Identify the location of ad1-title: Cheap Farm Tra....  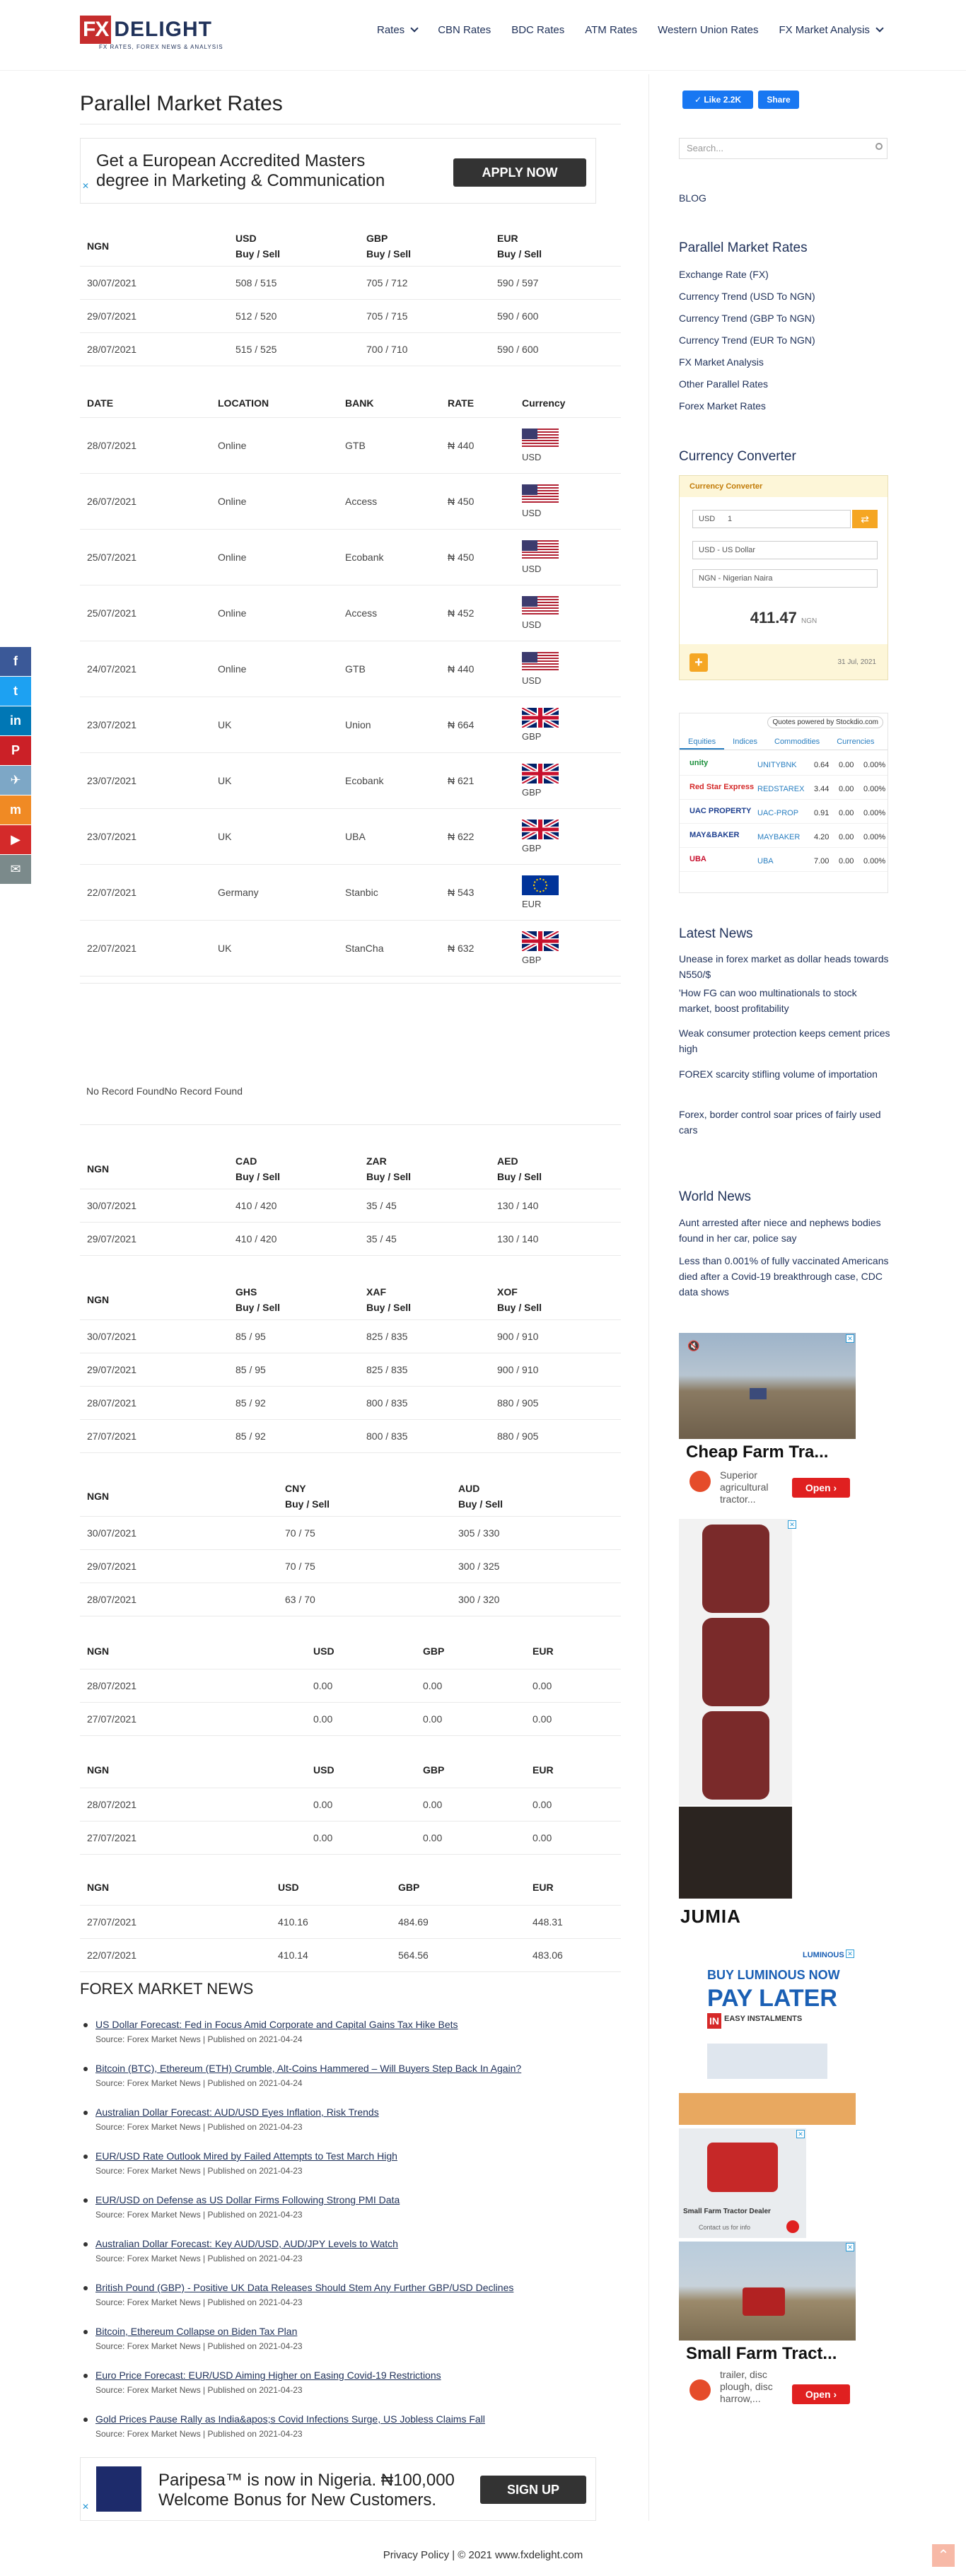
(757, 1452).